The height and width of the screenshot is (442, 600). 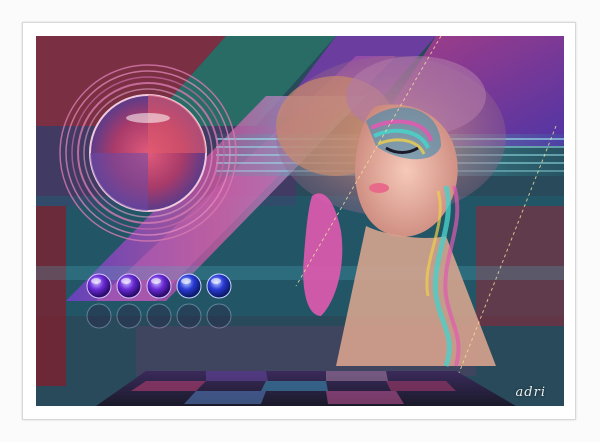 What do you see at coordinates (306, 388) in the screenshot?
I see `checkered-floor` at bounding box center [306, 388].